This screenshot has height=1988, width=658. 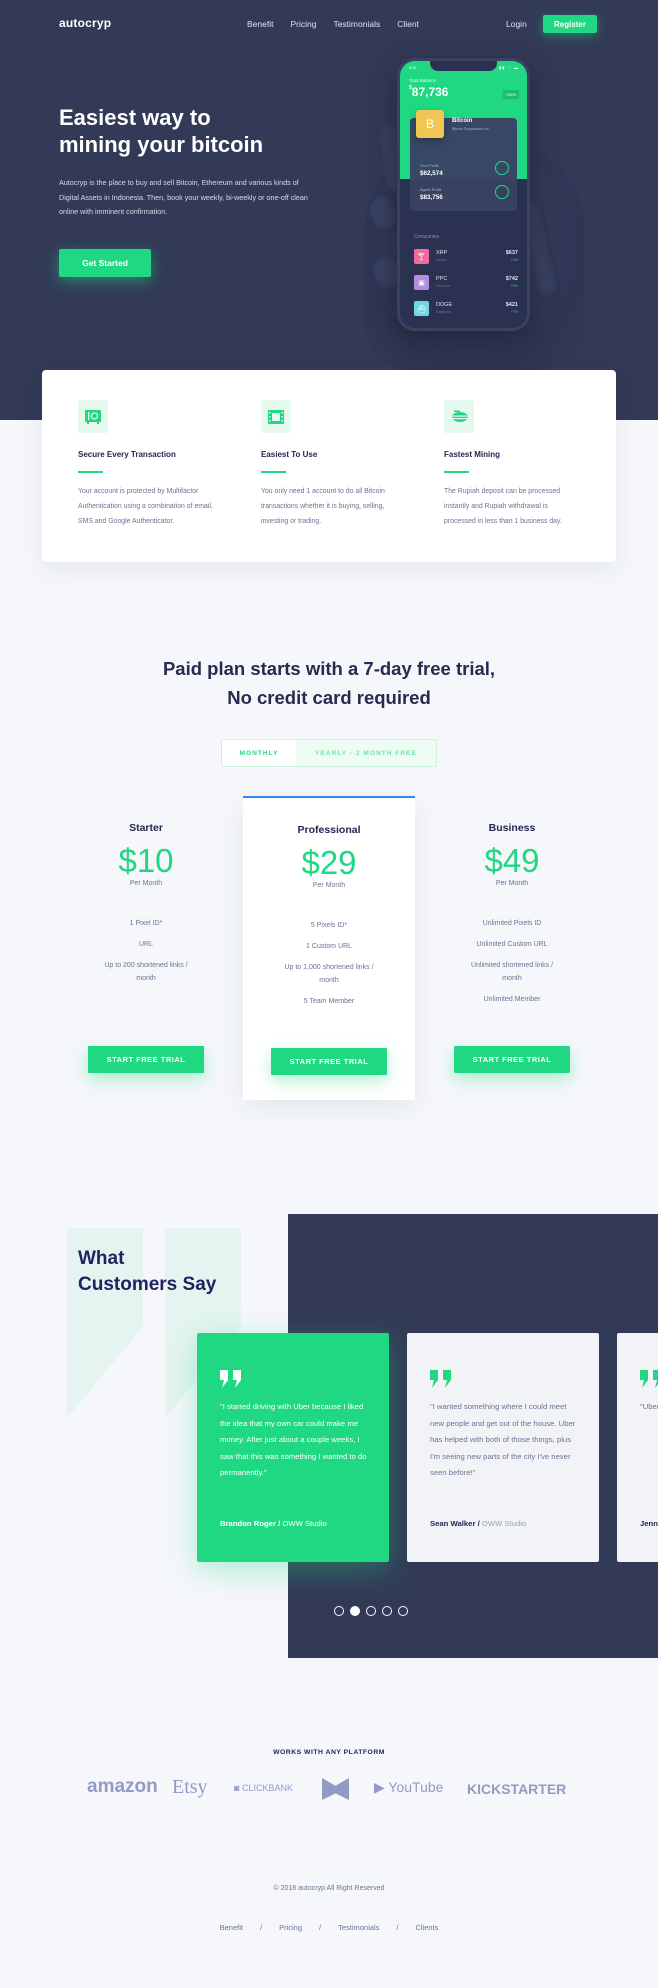 What do you see at coordinates (85, 23) in the screenshot?
I see `logo: autocryp` at bounding box center [85, 23].